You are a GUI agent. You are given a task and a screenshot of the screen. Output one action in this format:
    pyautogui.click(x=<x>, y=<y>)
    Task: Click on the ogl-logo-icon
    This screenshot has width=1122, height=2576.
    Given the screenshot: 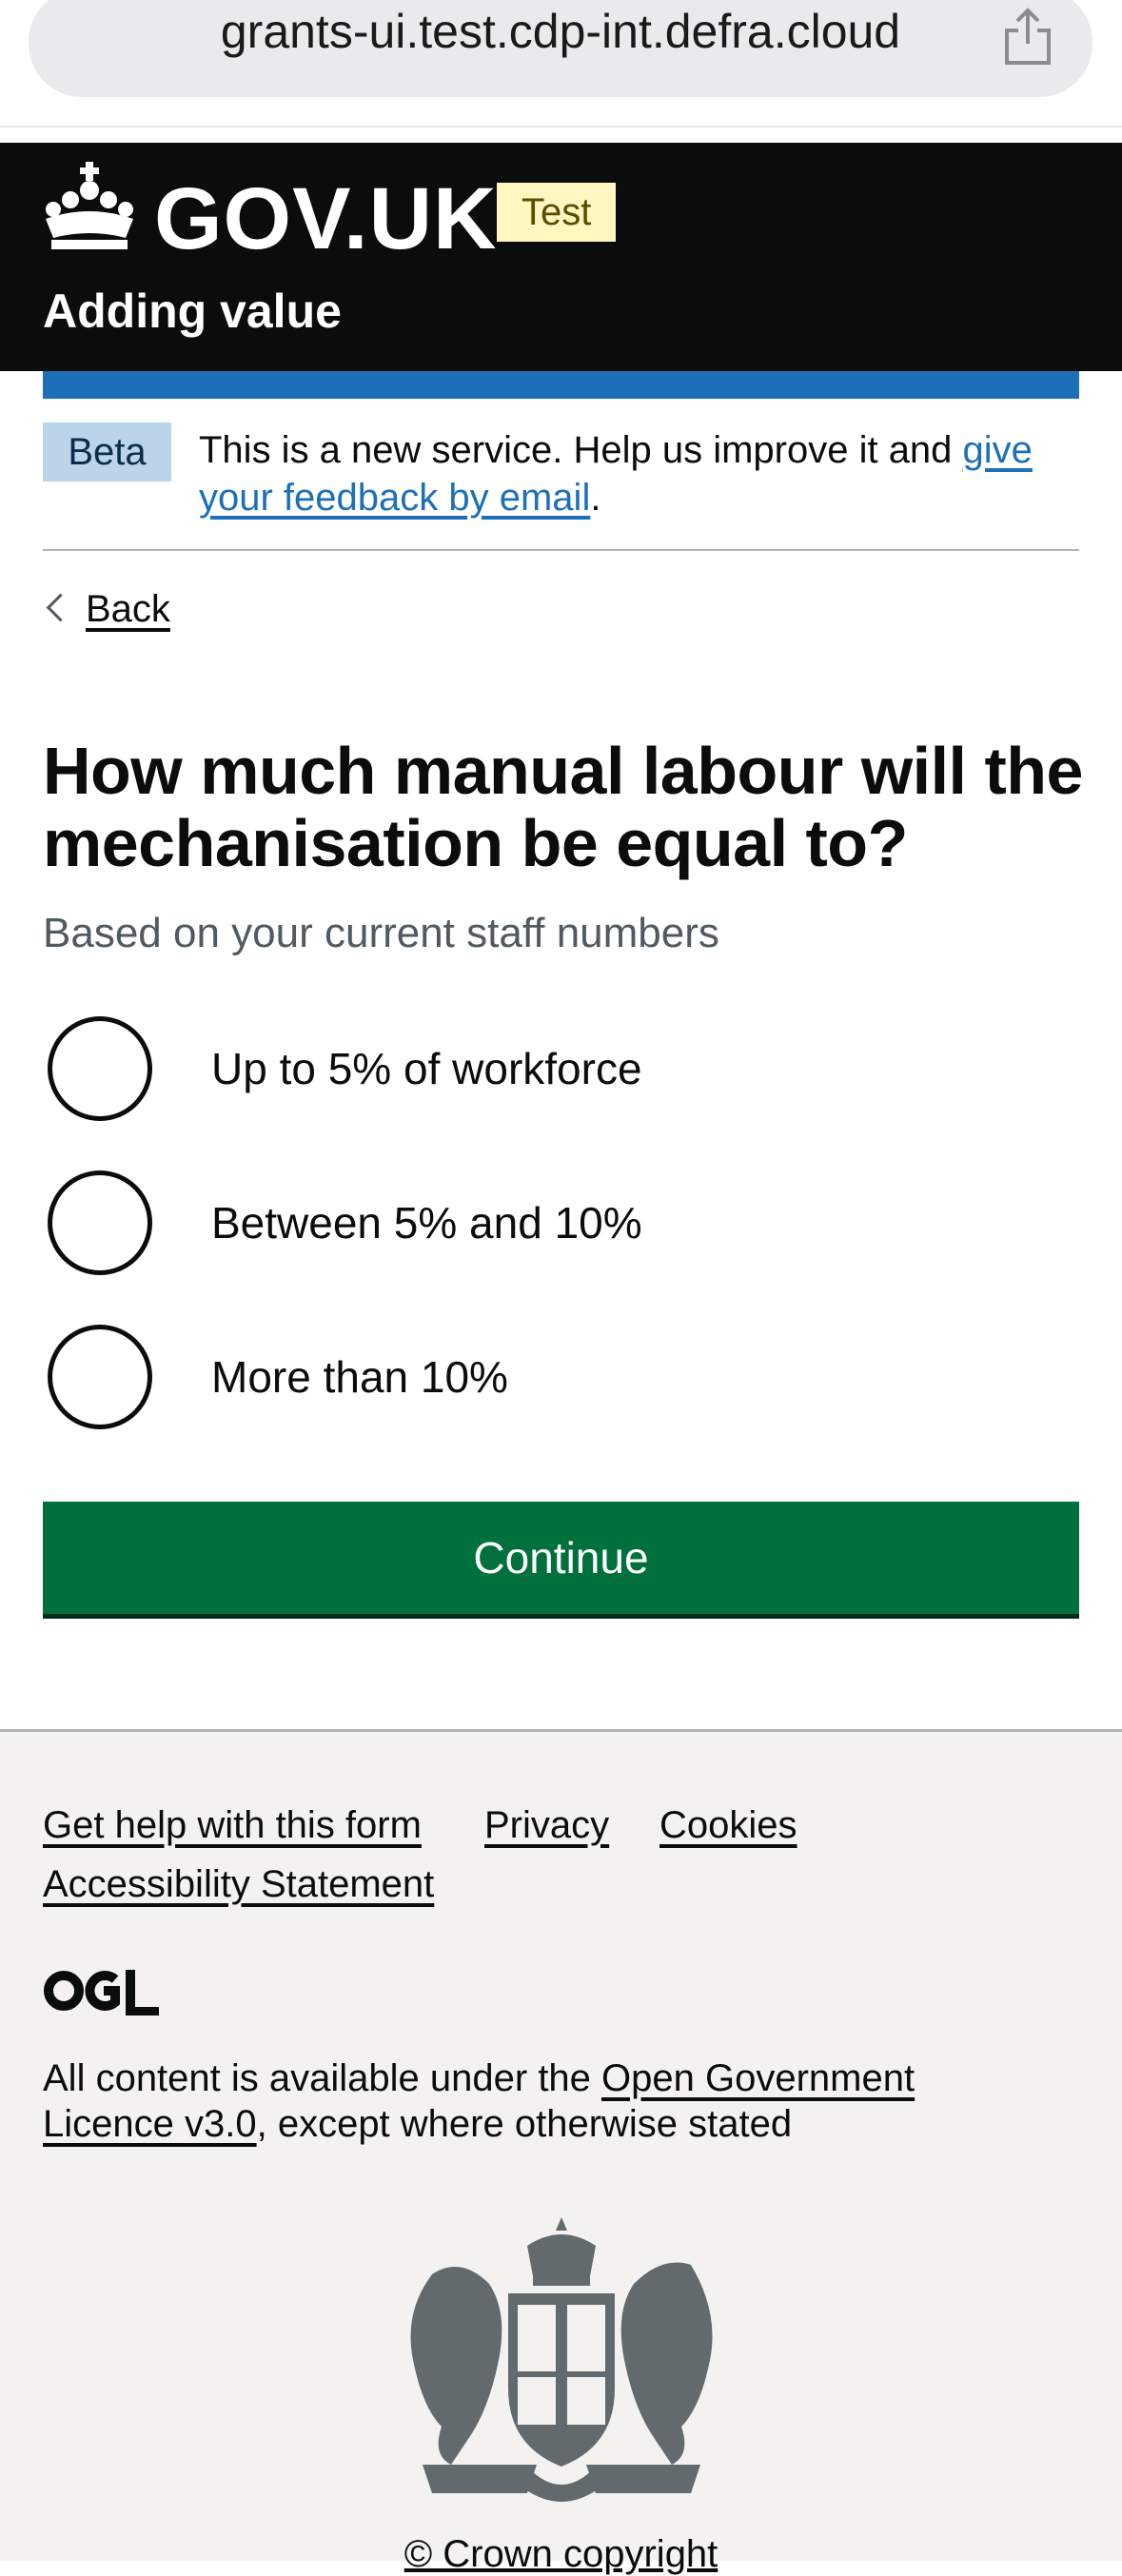 What is the action you would take?
    pyautogui.click(x=101, y=1993)
    